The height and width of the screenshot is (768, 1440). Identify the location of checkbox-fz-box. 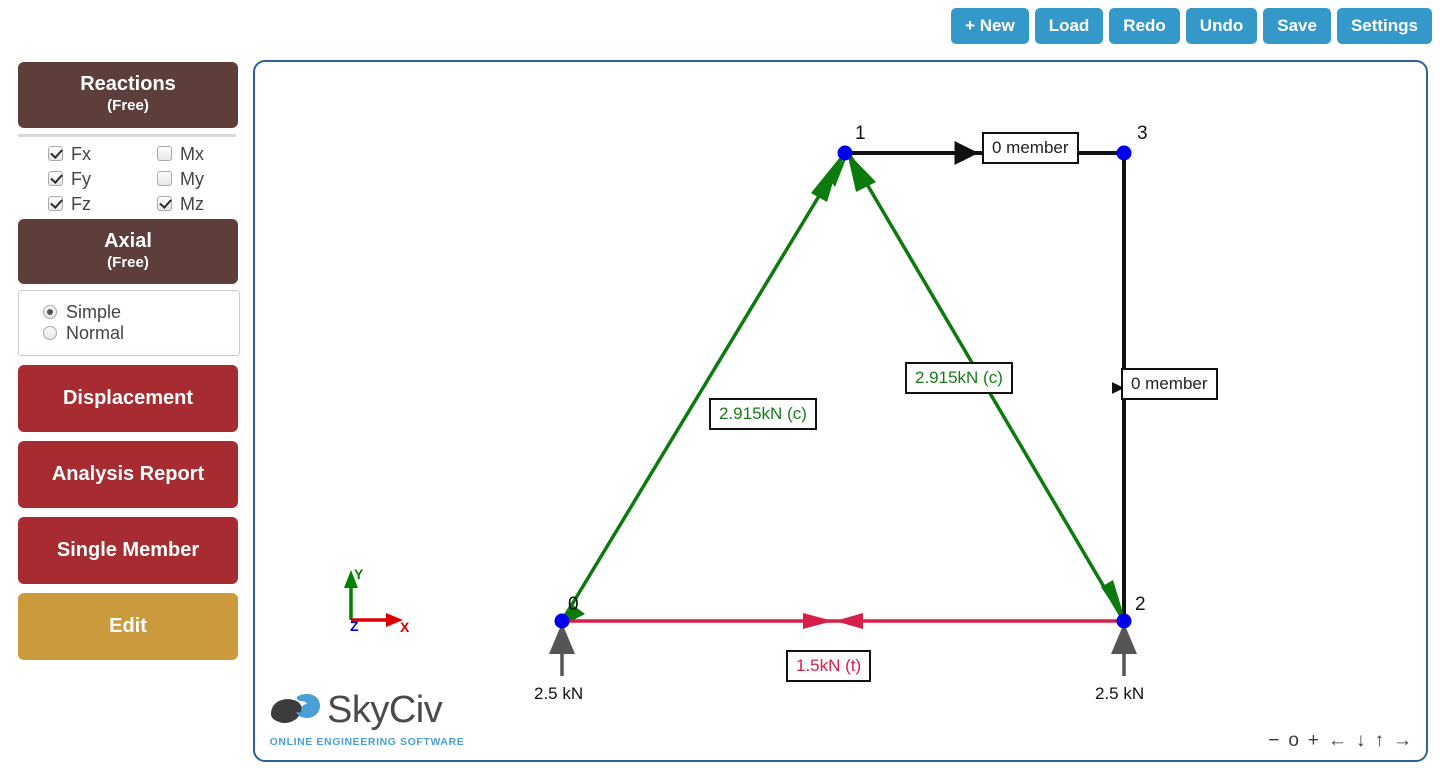
(55, 203).